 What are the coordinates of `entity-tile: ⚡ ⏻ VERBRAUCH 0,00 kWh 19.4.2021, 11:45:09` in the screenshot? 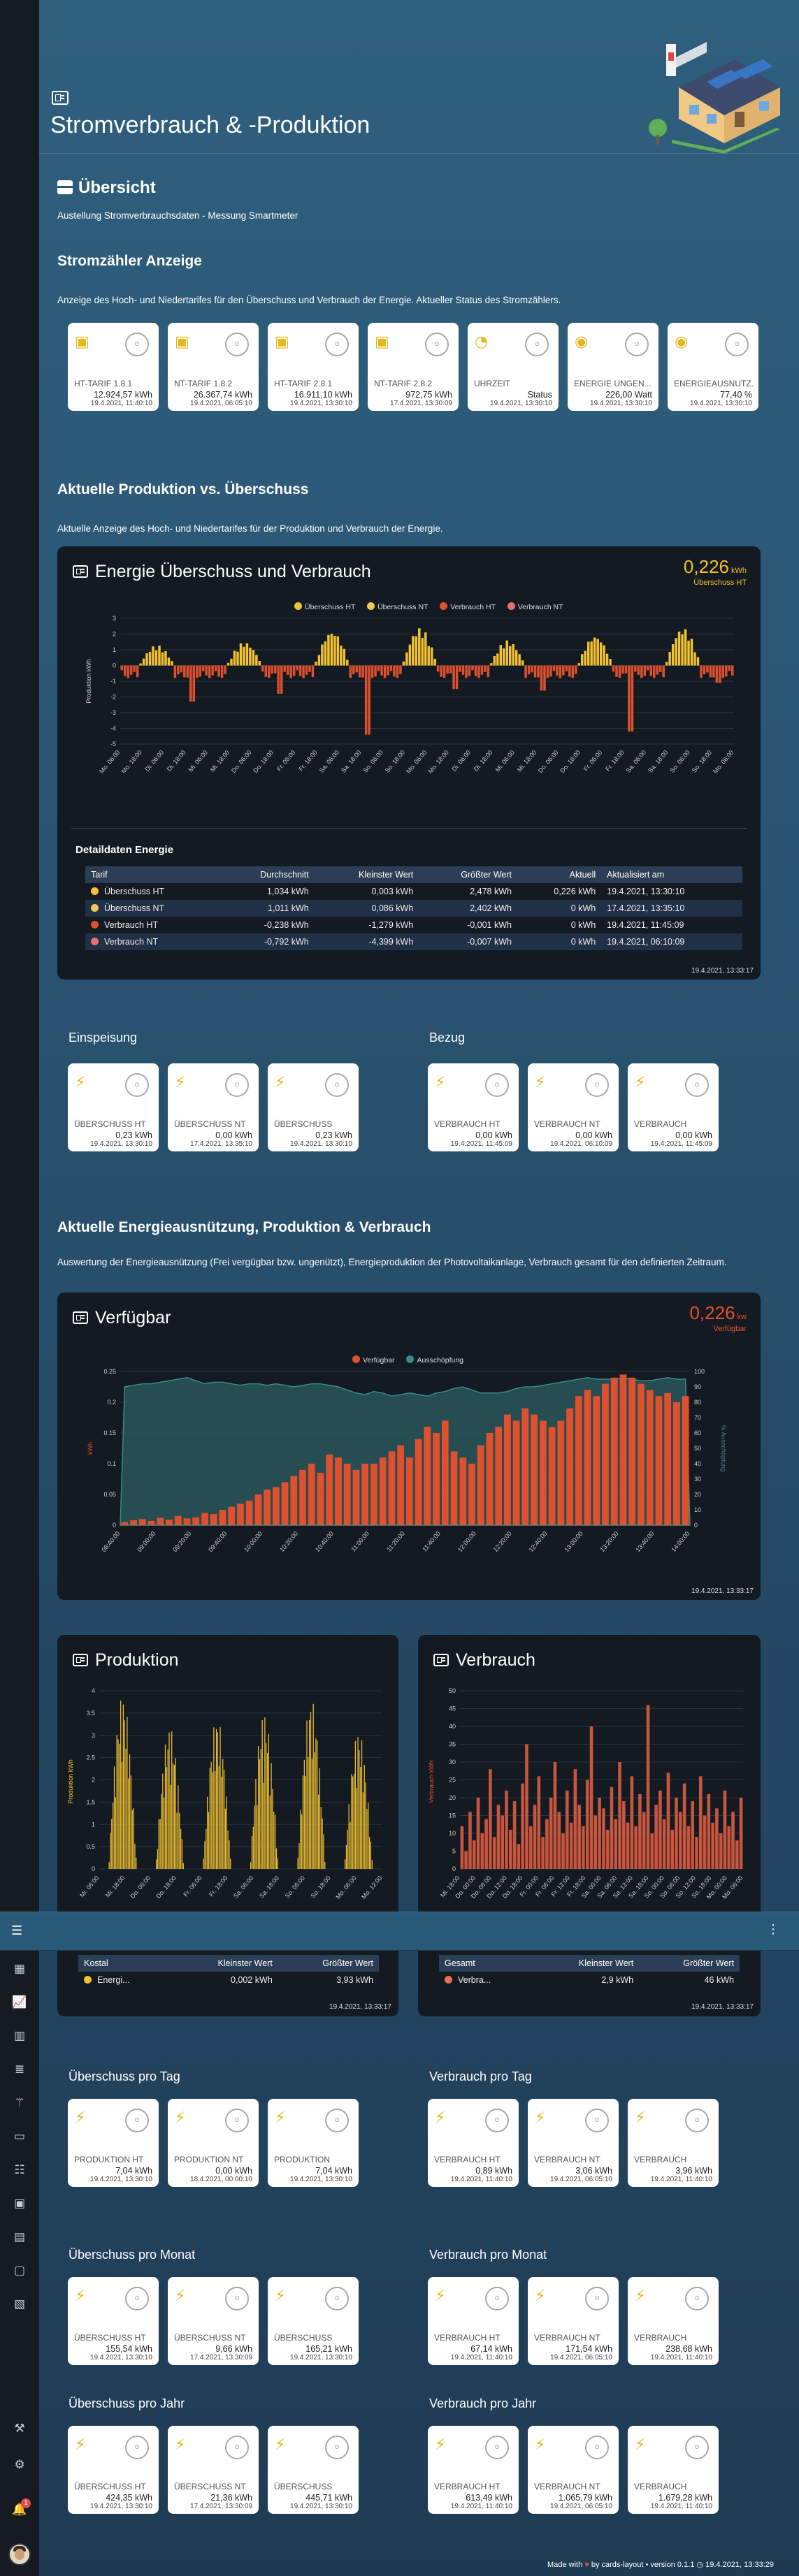 It's located at (673, 1107).